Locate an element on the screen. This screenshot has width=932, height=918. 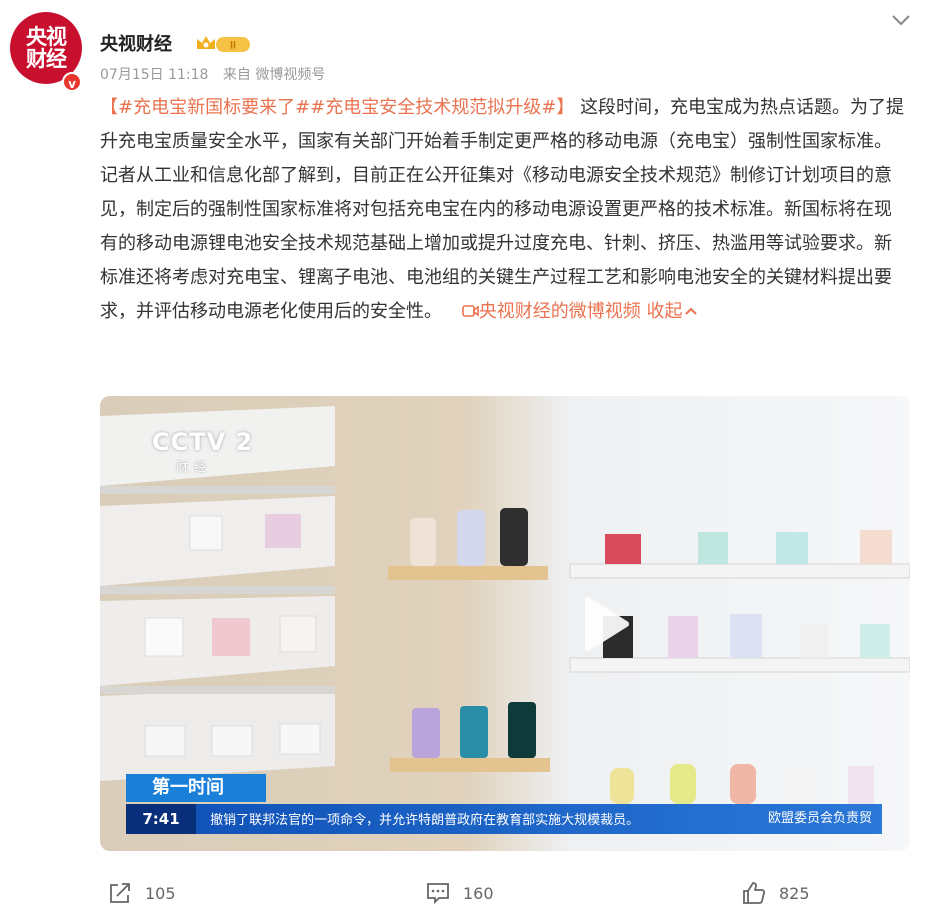
post-meta: 07月15日 11:18 来自 微博视频号 is located at coordinates (212, 74).